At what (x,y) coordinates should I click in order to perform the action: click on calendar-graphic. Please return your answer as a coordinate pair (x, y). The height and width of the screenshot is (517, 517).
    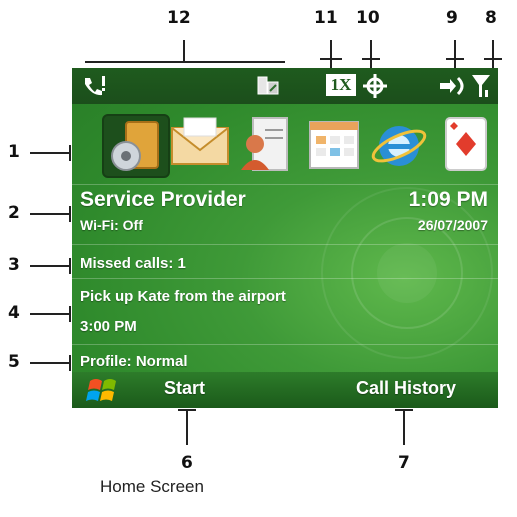
    Looking at the image, I should click on (334, 145).